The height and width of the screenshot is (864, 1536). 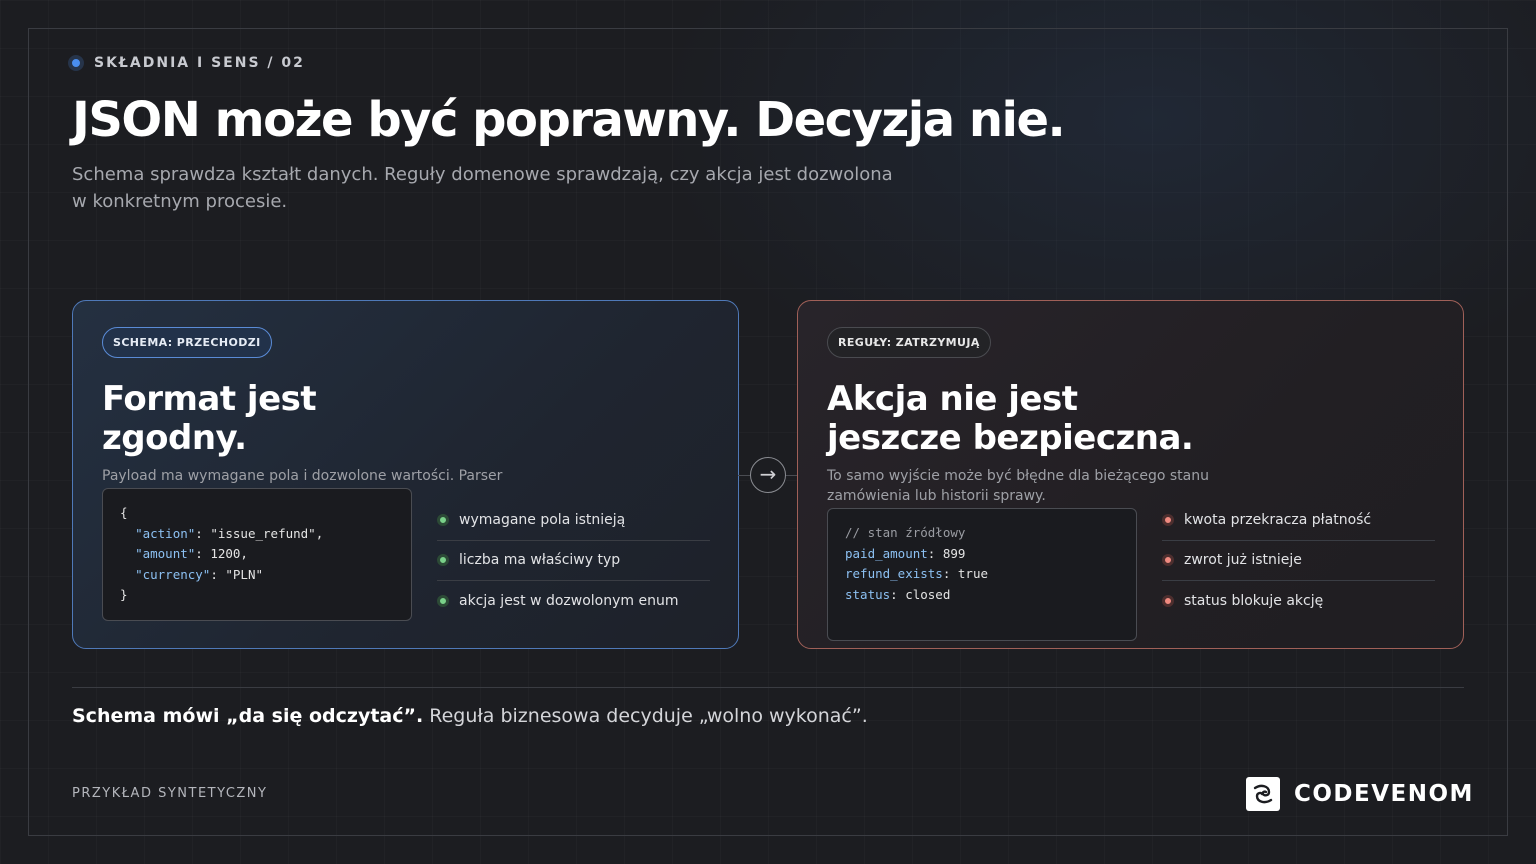 I want to click on check-label: akcja jest w dozwolonym enum, so click(x=569, y=601).